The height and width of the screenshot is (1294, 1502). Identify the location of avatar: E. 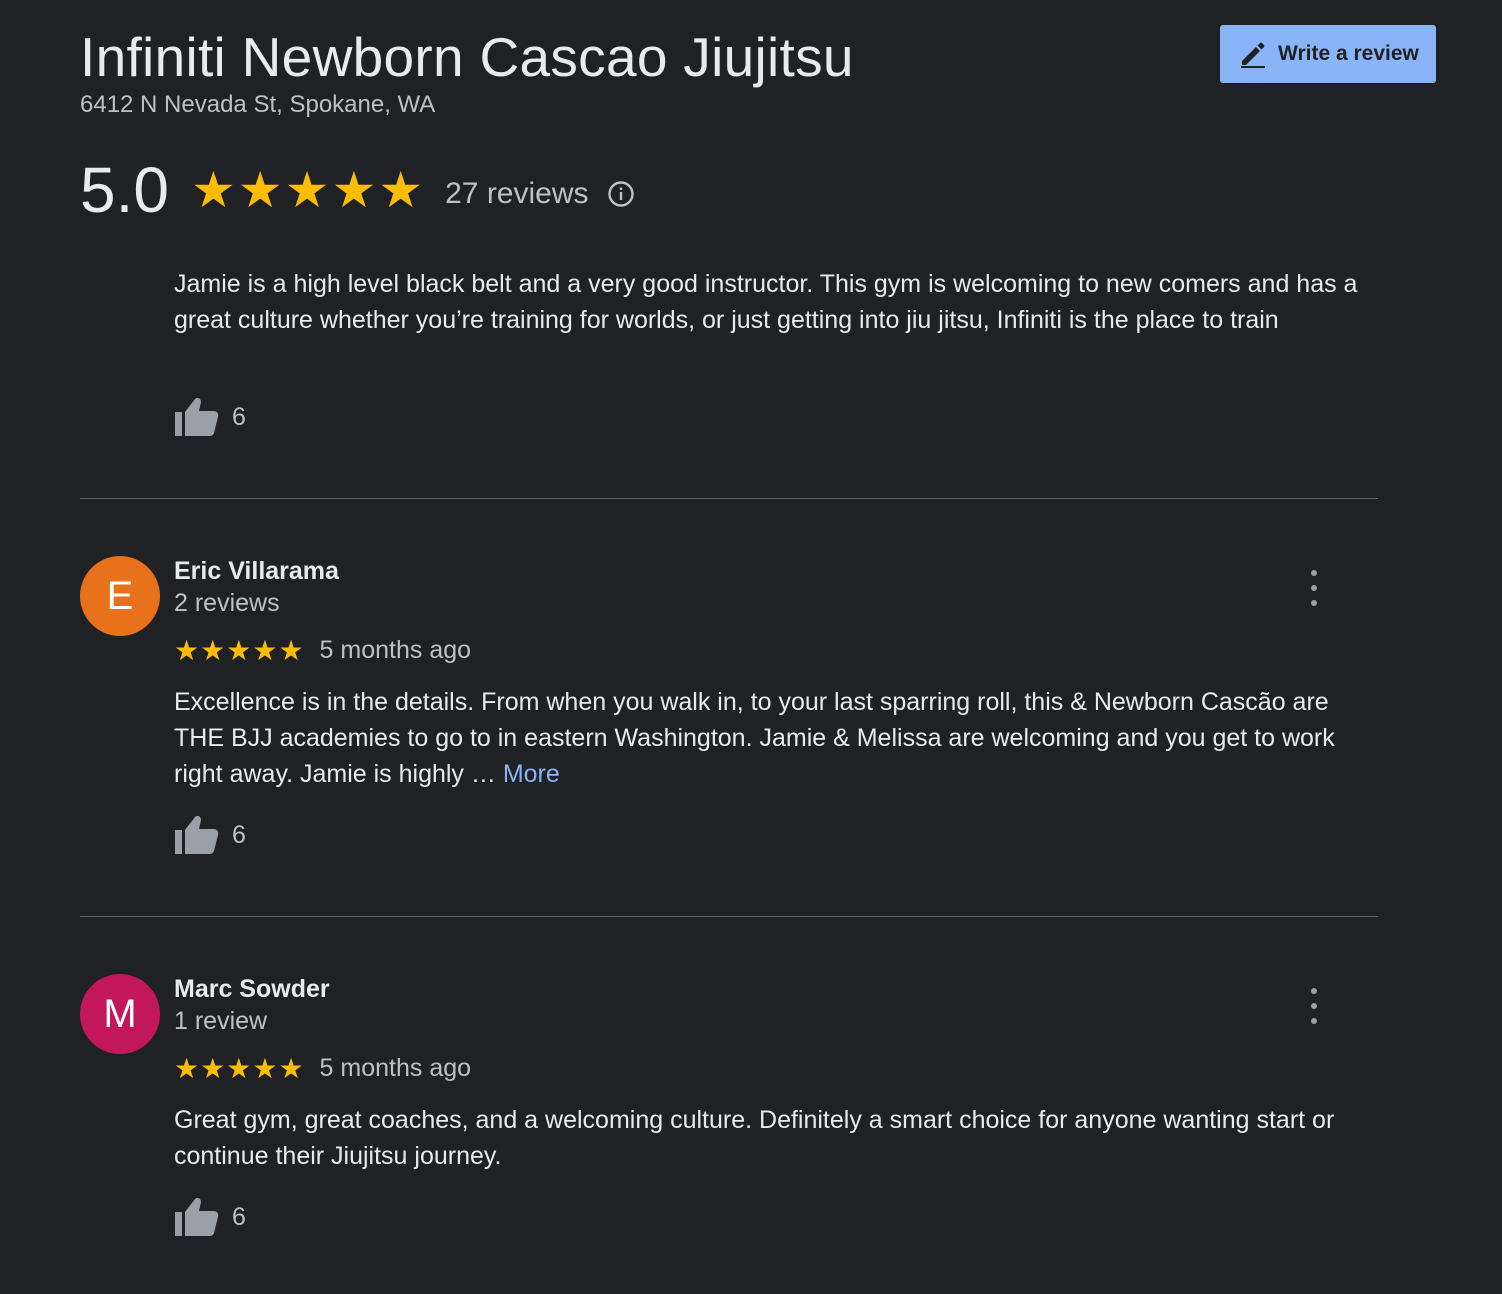
(120, 596).